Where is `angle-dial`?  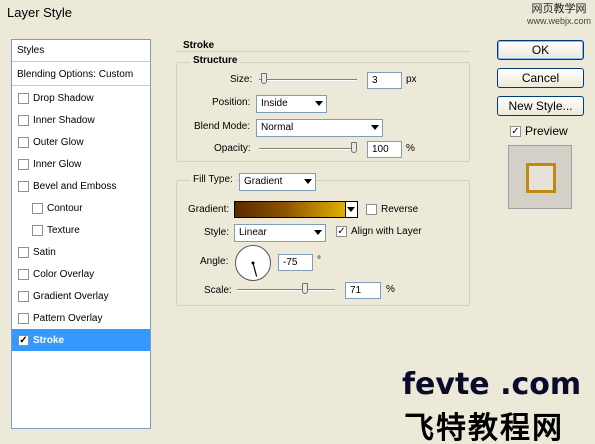 angle-dial is located at coordinates (253, 263).